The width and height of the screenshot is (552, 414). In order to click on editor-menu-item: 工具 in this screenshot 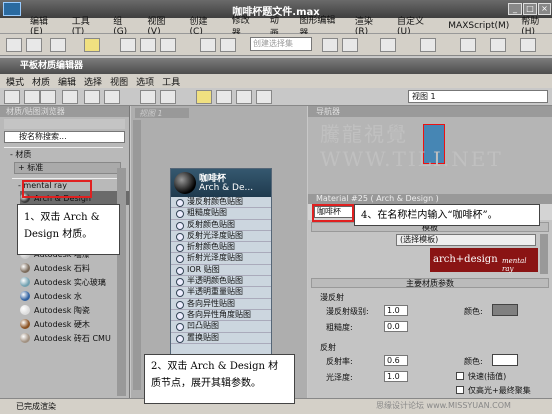, I will do `click(171, 81)`.